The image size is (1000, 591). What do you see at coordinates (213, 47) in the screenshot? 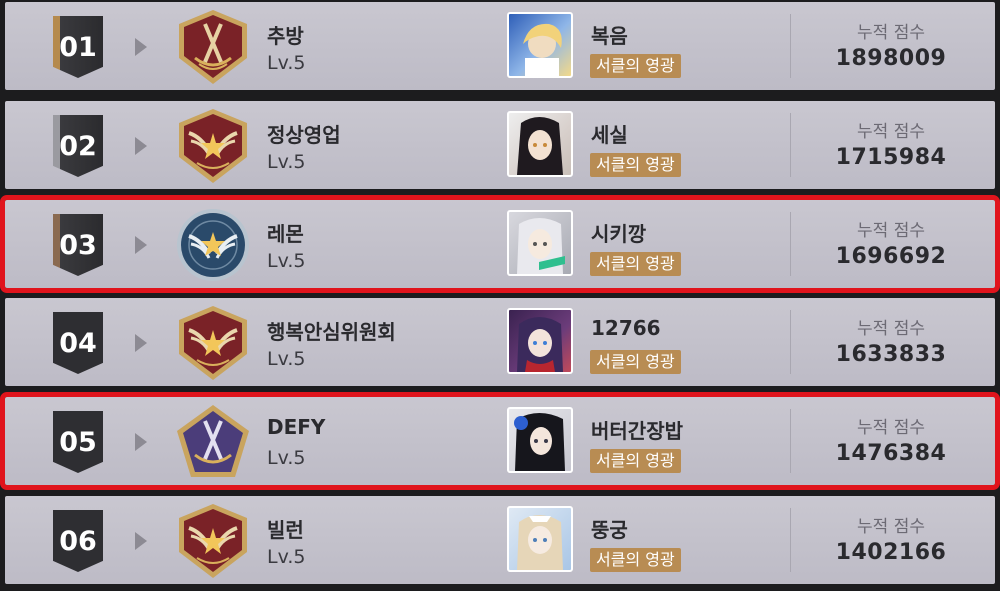
I see `sword-shield-icon` at bounding box center [213, 47].